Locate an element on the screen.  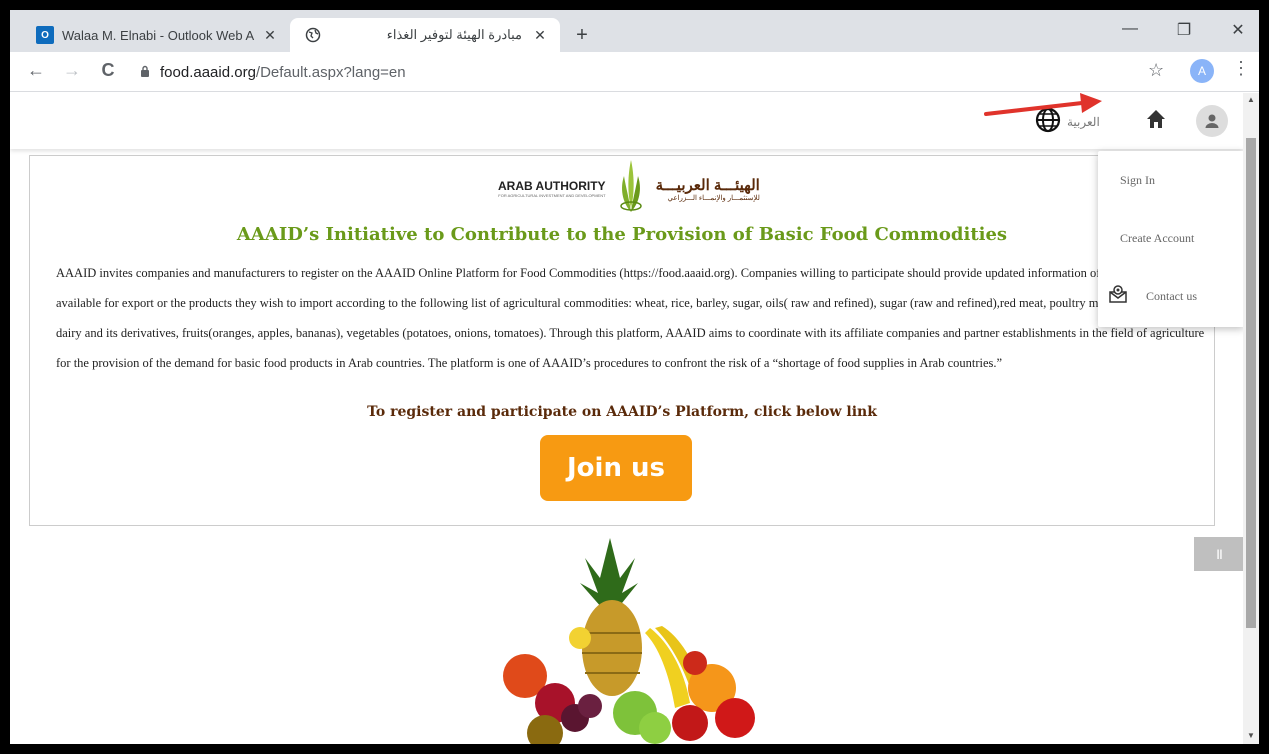
address-bar: food.aaaid.org/Default.aspx?lang=en is located at coordinates (640, 72).